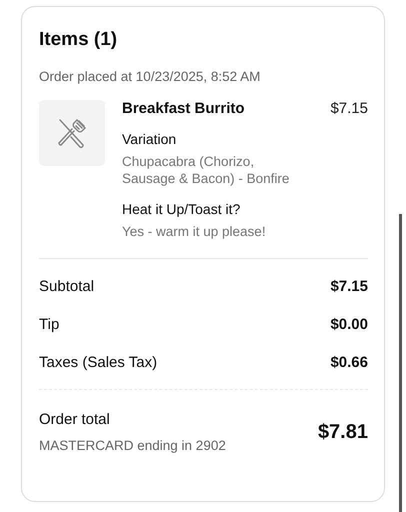 The height and width of the screenshot is (512, 406). What do you see at coordinates (66, 286) in the screenshot?
I see `summary-label: Subtotal` at bounding box center [66, 286].